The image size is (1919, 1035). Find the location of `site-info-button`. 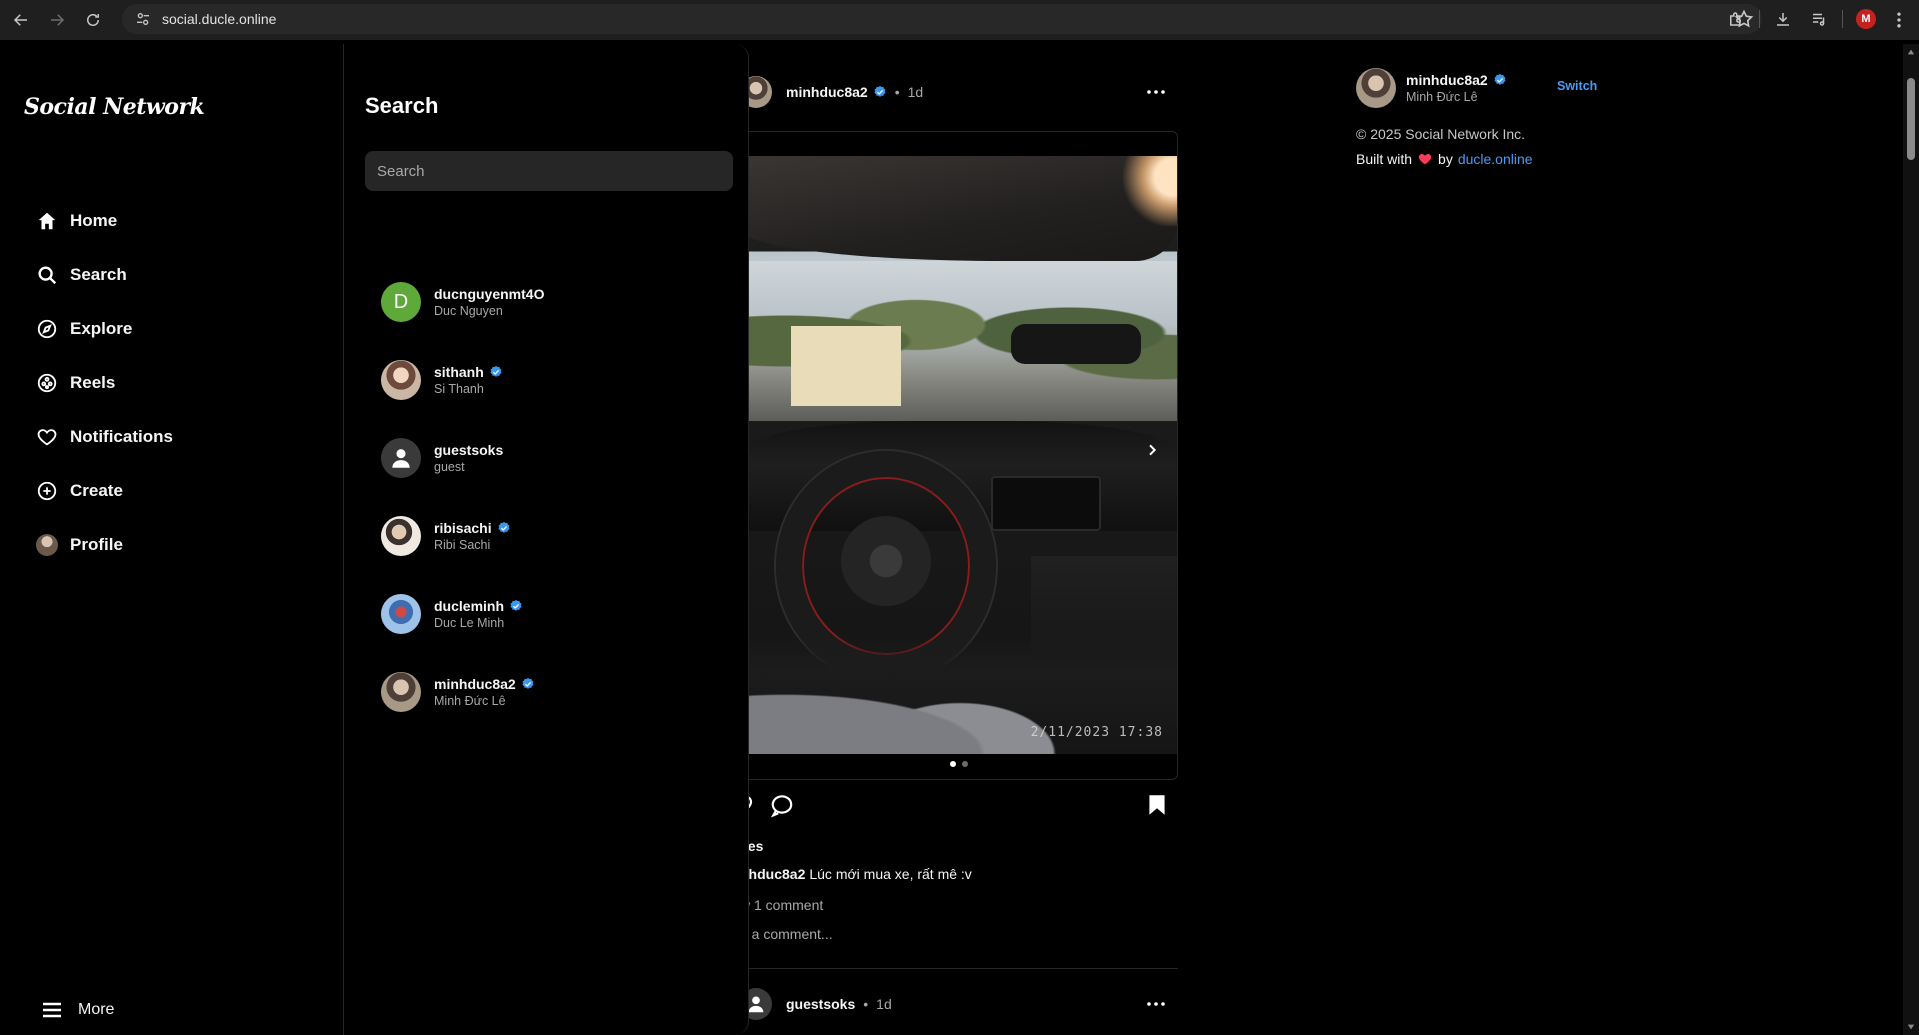

site-info-button is located at coordinates (143, 19).